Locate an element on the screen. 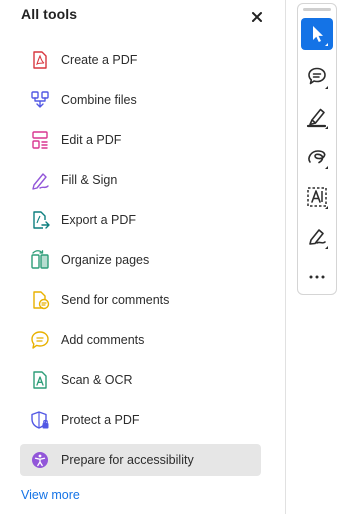 Image resolution: width=348 pixels, height=514 pixels. protect-pdf-icon is located at coordinates (40, 420).